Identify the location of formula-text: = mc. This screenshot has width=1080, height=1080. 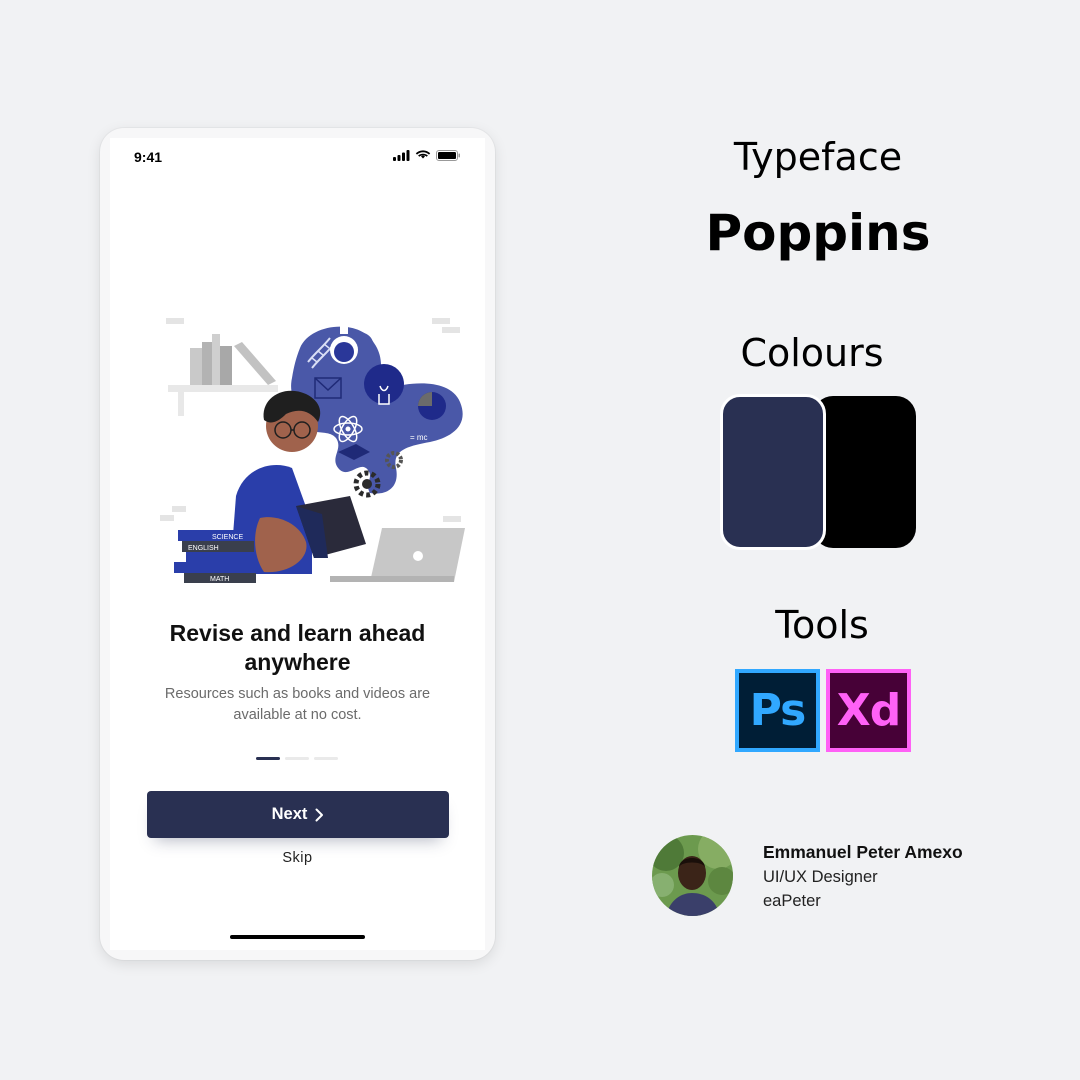
(419, 437).